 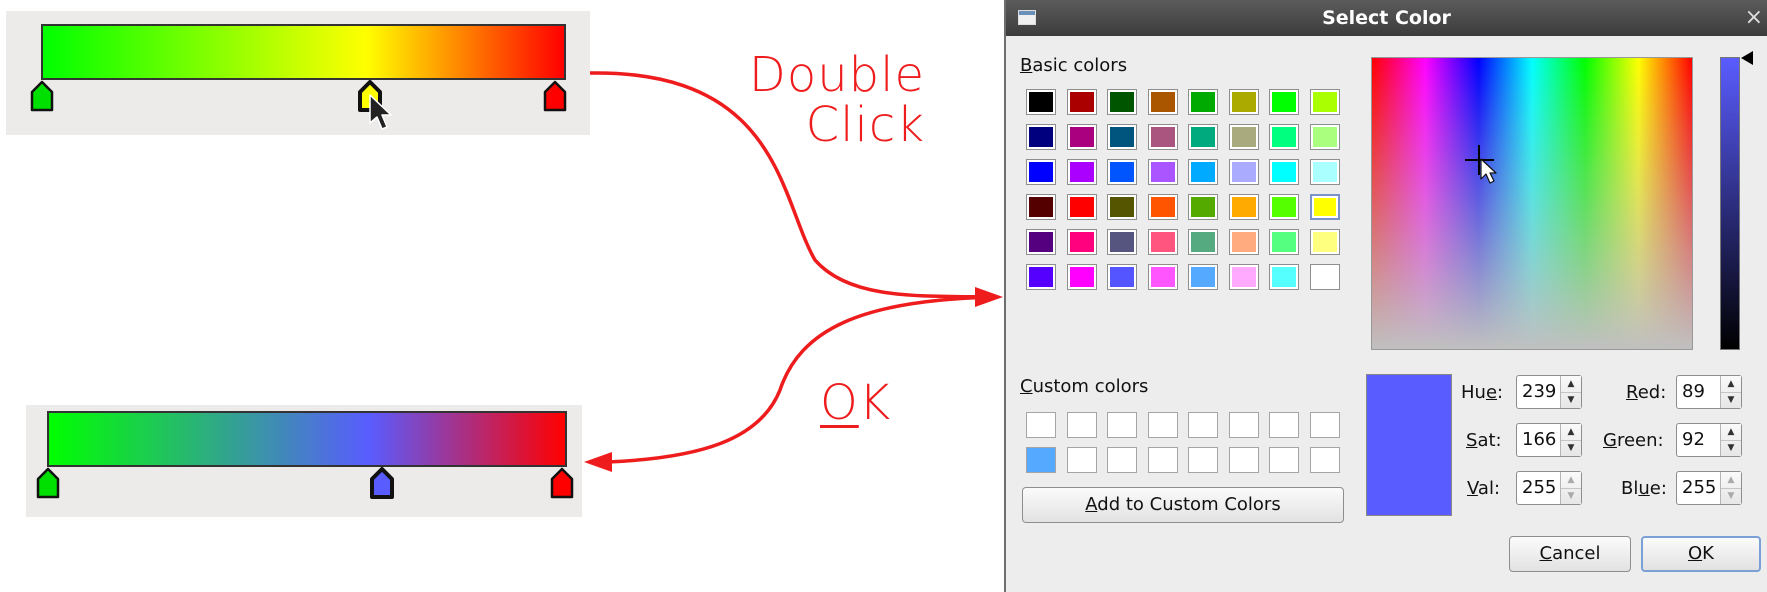 I want to click on selected-color-preview, so click(x=1409, y=445).